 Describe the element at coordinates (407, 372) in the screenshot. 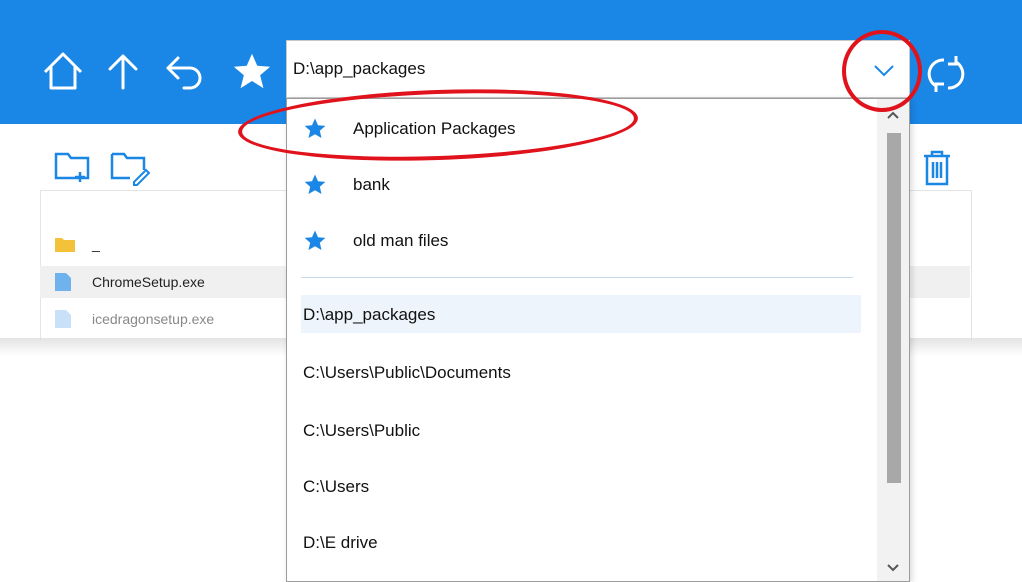

I see `recent-path-label: C:\Users\Public\Documents` at that location.